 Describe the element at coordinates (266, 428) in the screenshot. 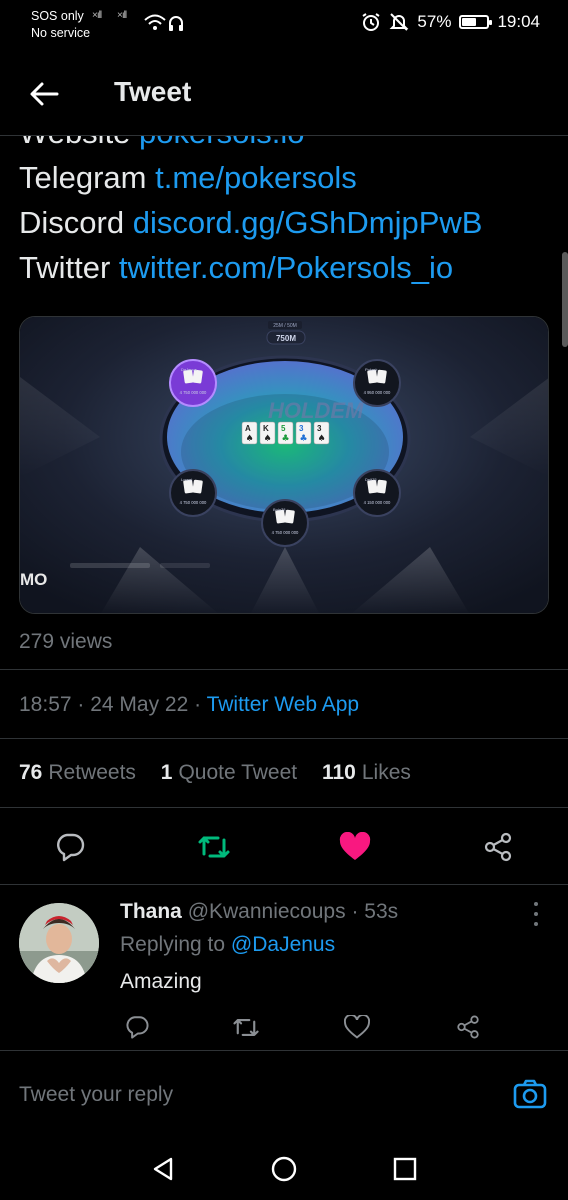

I see `svg-text: K` at that location.